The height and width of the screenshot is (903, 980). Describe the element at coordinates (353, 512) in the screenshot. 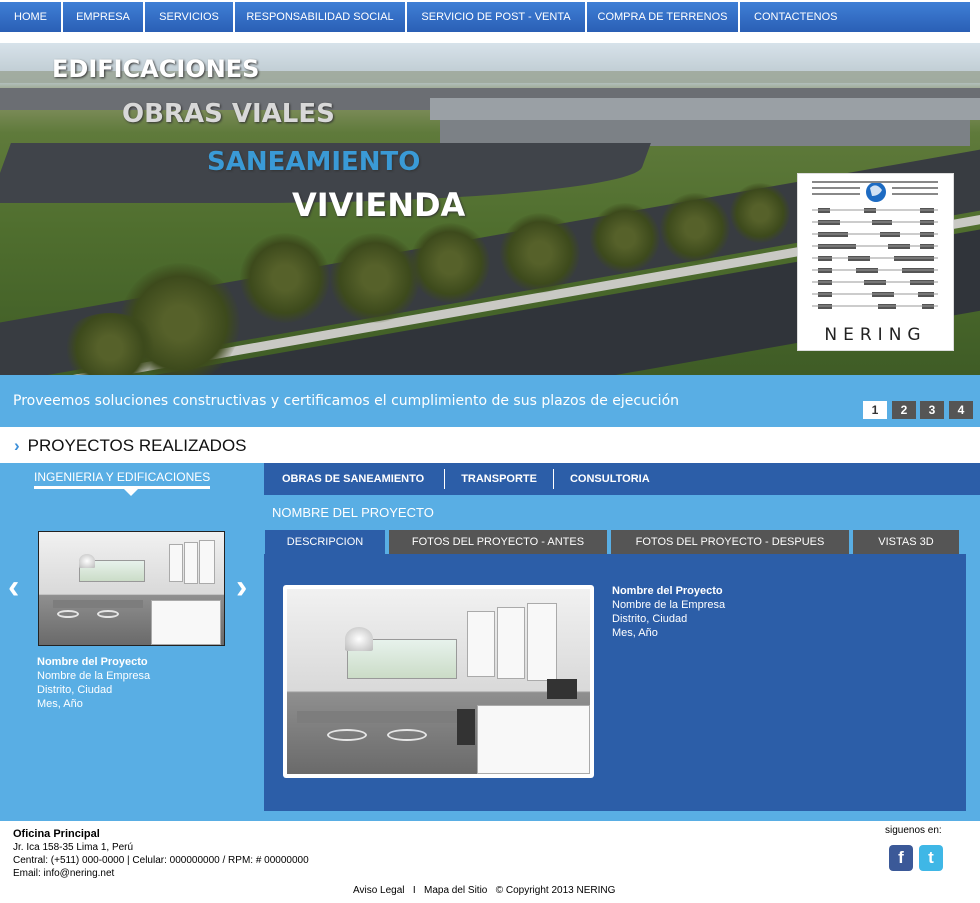

I see `project-title: NOMBRE DEL PROYECTO` at that location.